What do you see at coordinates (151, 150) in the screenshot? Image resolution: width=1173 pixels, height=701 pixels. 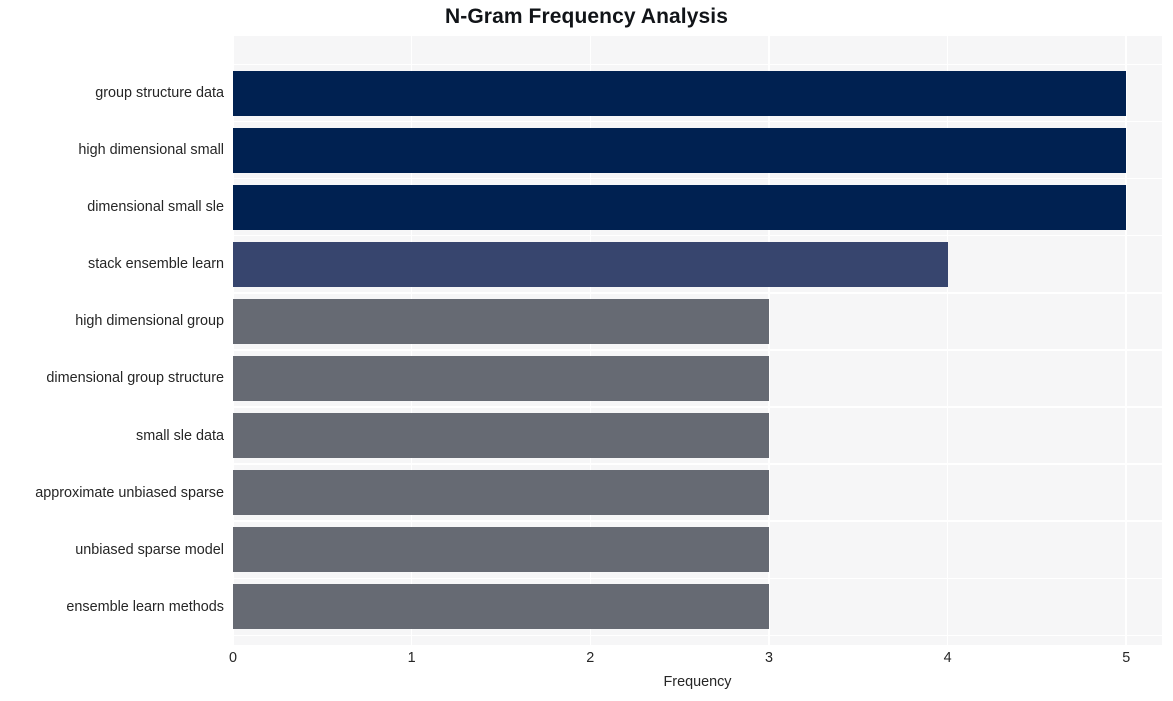 I see `y-axis-tick-label: high dimensional small` at bounding box center [151, 150].